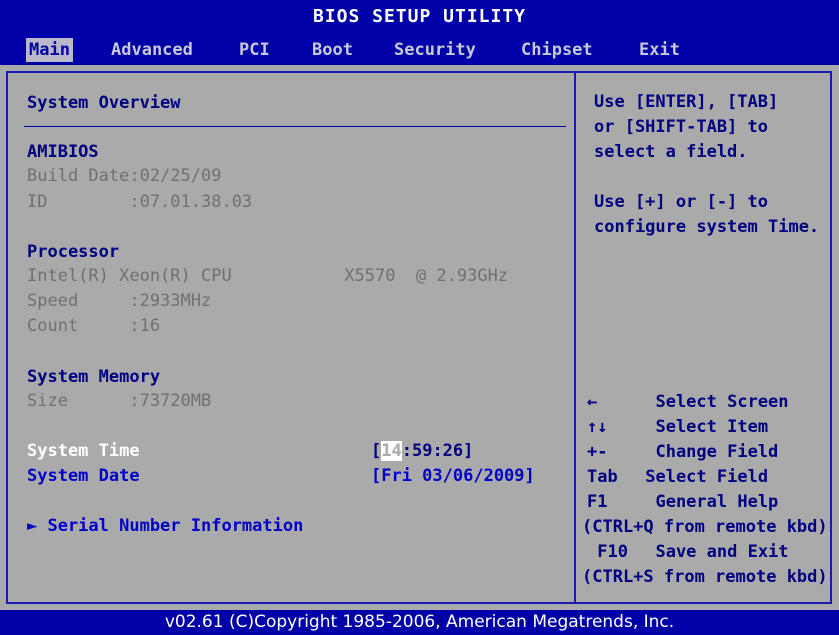  I want to click on tab-pci: PCI, so click(254, 50).